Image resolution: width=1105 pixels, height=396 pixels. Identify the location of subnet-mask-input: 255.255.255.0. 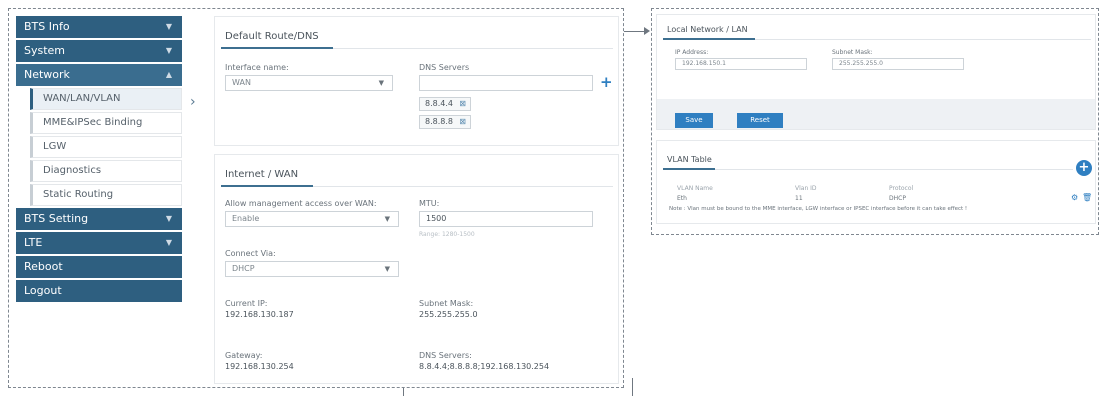
(898, 64).